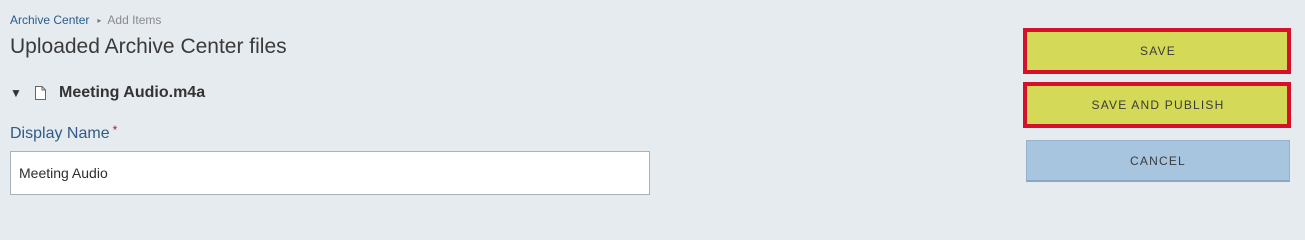  Describe the element at coordinates (1158, 50) in the screenshot. I see `save-button: SAVE` at that location.